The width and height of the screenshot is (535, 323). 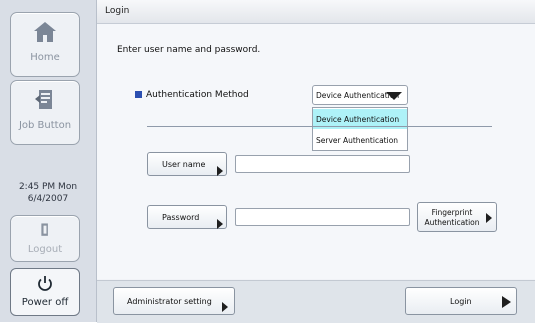 I want to click on user-name-button: User name, so click(x=187, y=164).